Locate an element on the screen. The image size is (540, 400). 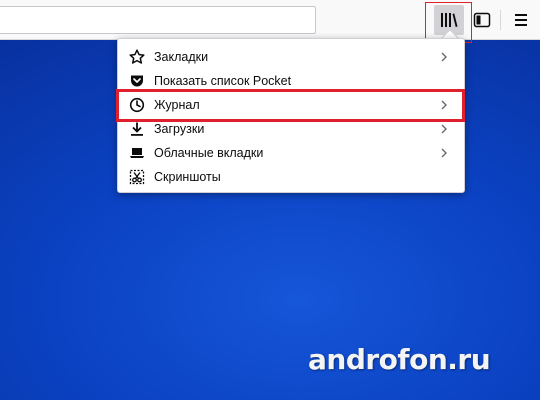
sidebar-icon is located at coordinates (482, 20).